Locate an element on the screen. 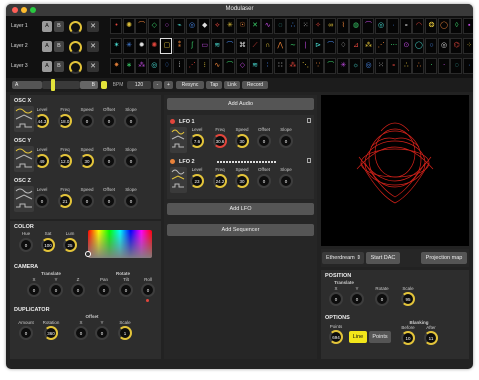 The width and height of the screenshot is (479, 380). bpm-input: 120 is located at coordinates (139, 85).